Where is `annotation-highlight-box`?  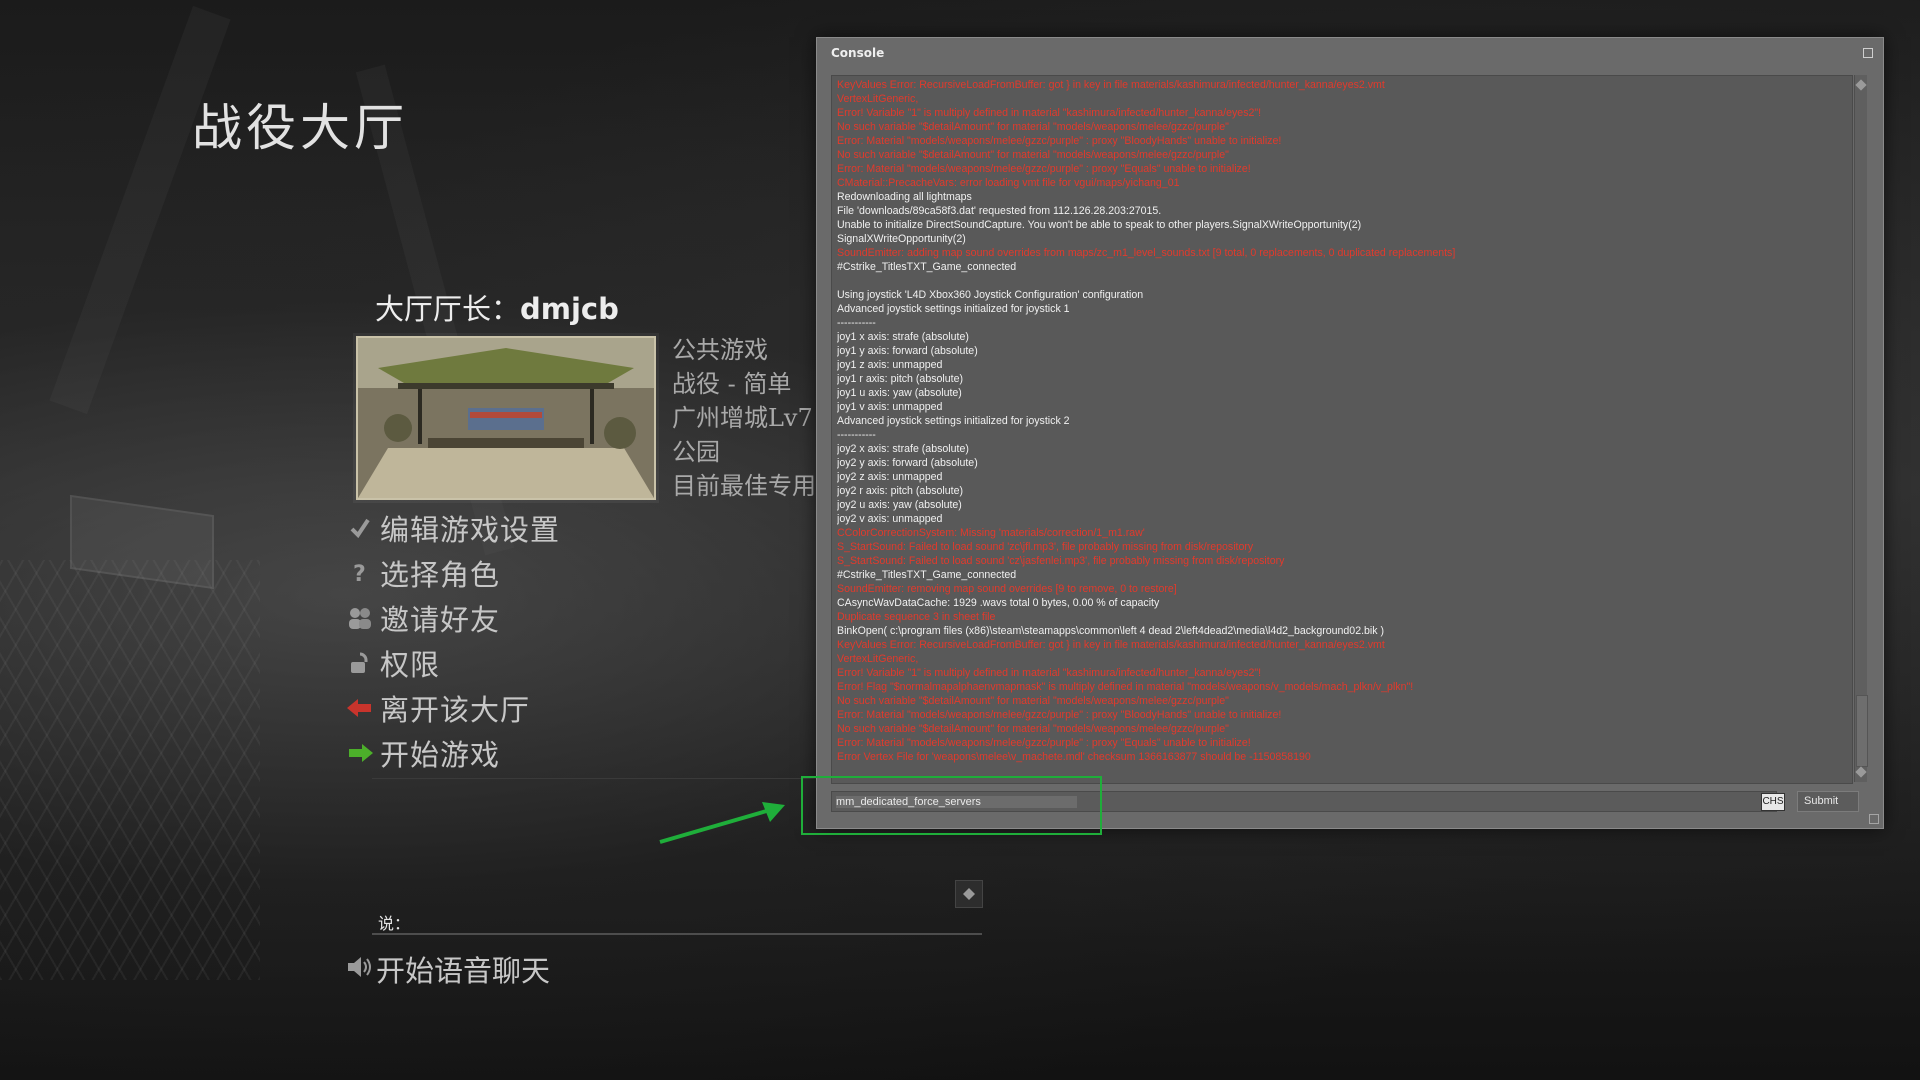
annotation-highlight-box is located at coordinates (951, 805).